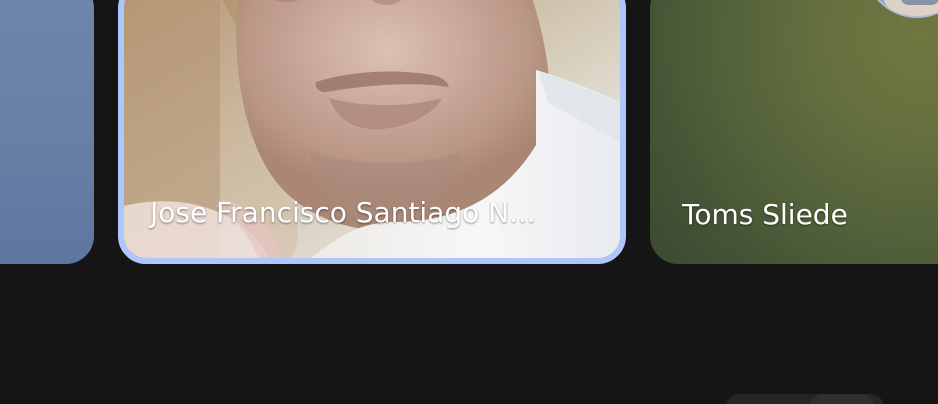  Describe the element at coordinates (805, 399) in the screenshot. I see `meeting-control-pill` at that location.